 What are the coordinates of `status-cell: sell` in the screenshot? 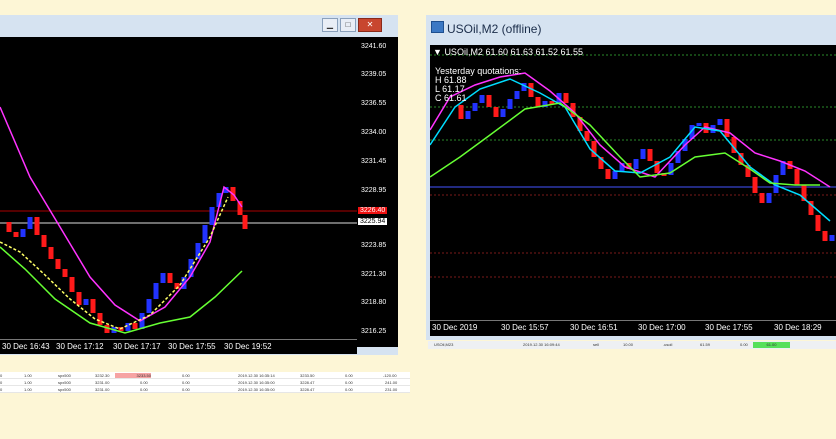 It's located at (596, 344).